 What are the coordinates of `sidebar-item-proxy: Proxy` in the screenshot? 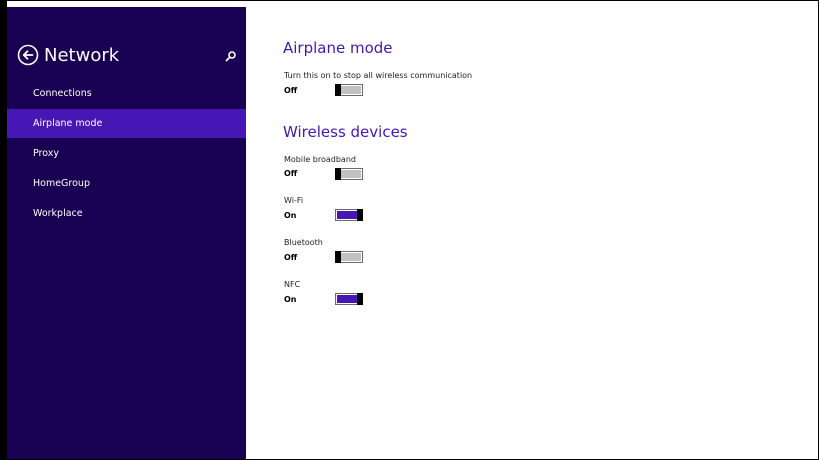 It's located at (126, 153).